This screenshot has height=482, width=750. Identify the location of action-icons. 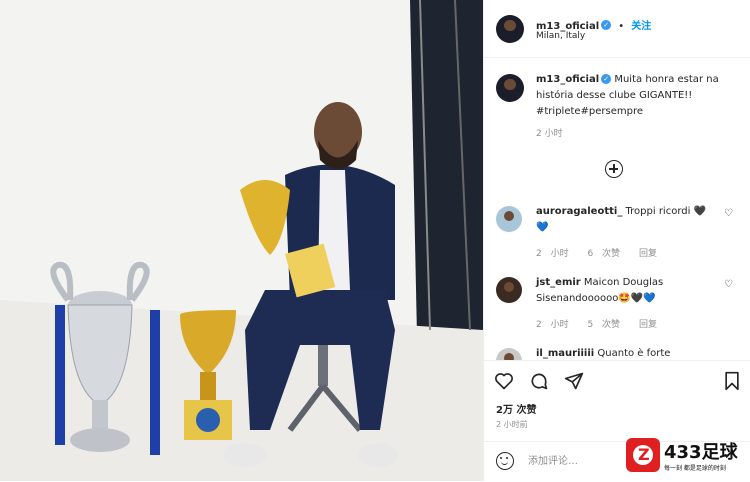
(544, 381).